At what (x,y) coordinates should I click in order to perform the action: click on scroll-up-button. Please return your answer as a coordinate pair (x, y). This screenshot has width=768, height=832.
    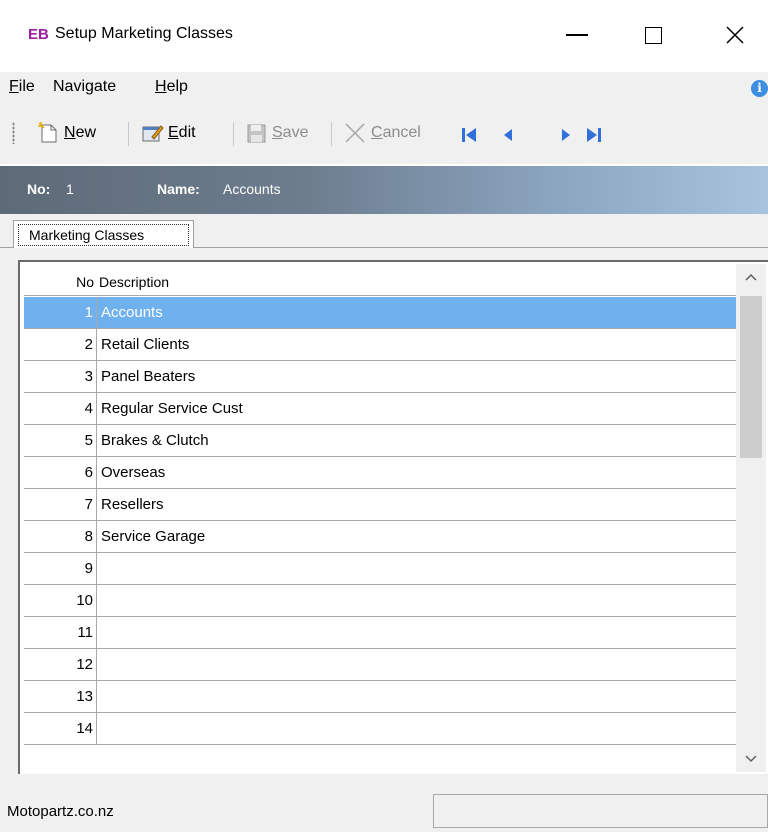
    Looking at the image, I should click on (751, 277).